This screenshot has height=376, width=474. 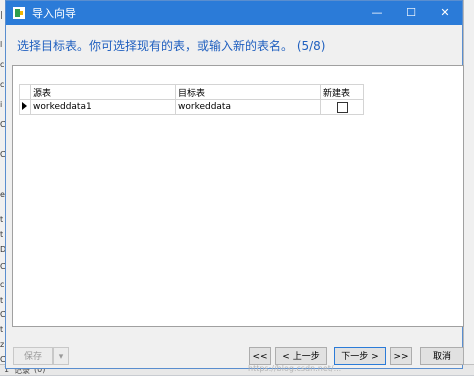 What do you see at coordinates (360, 356) in the screenshot?
I see `next-button: 下一步 >` at bounding box center [360, 356].